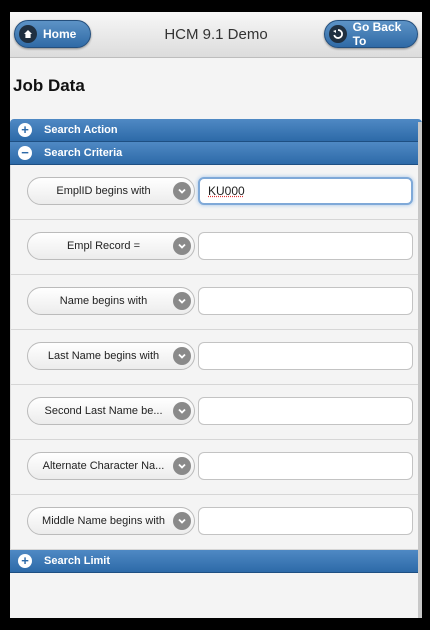  I want to click on last-name-input, so click(305, 356).